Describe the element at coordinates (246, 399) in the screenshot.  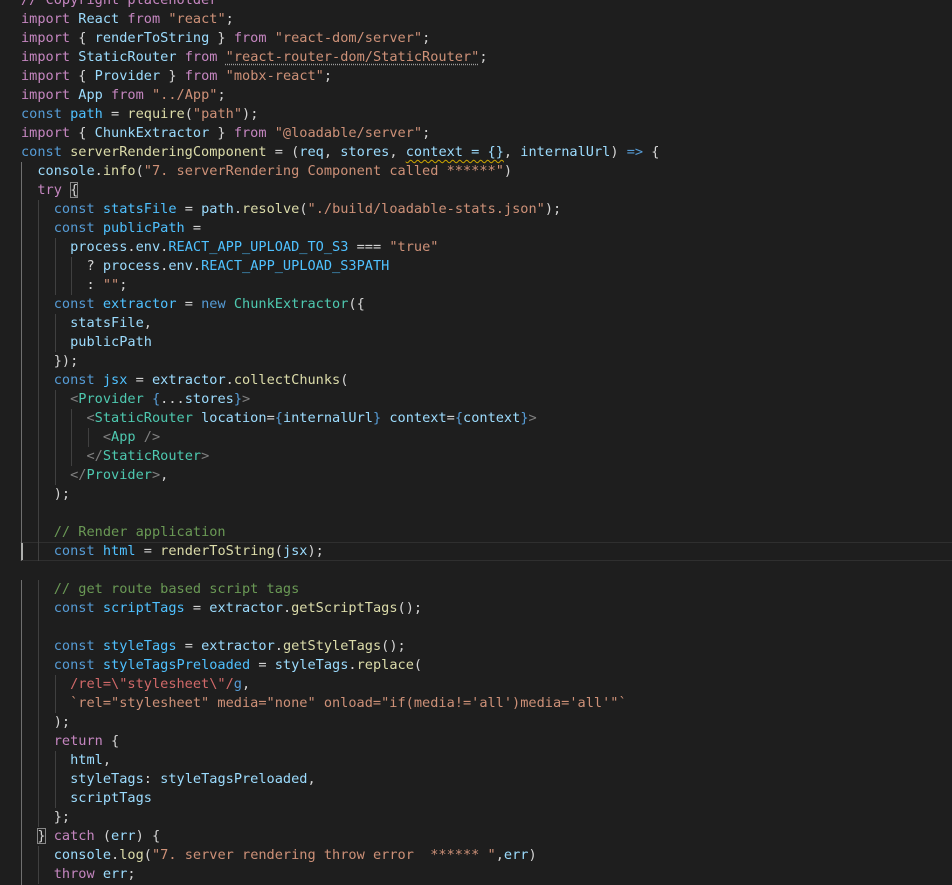
I see `code-token: >` at that location.